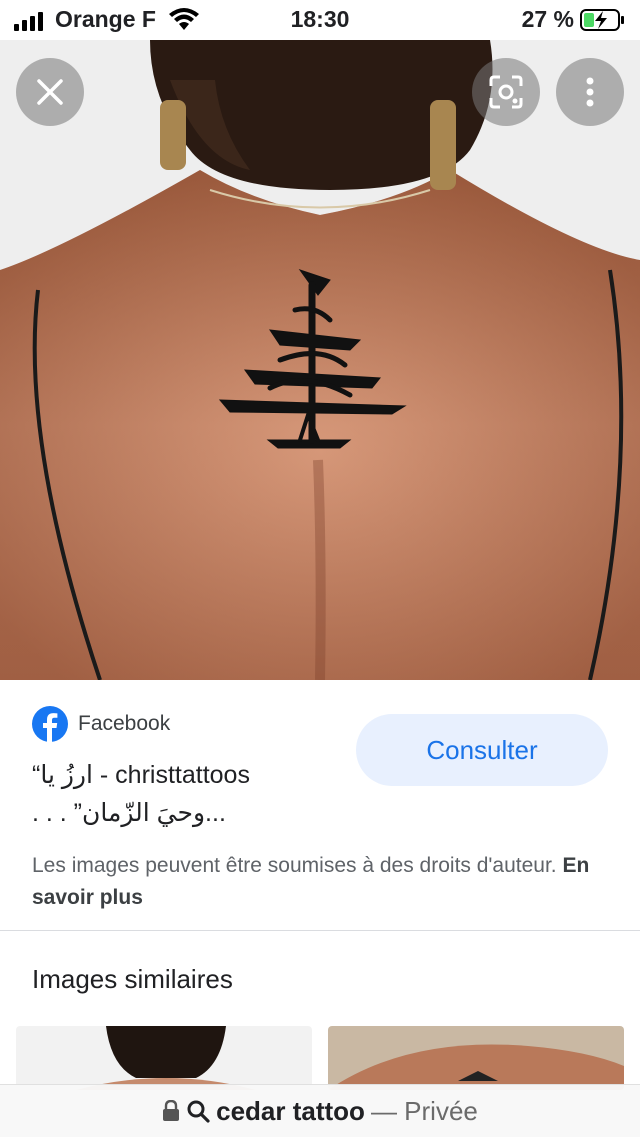 The image size is (640, 1137). What do you see at coordinates (424, 1110) in the screenshot?
I see `private-mode-label: — Privée` at bounding box center [424, 1110].